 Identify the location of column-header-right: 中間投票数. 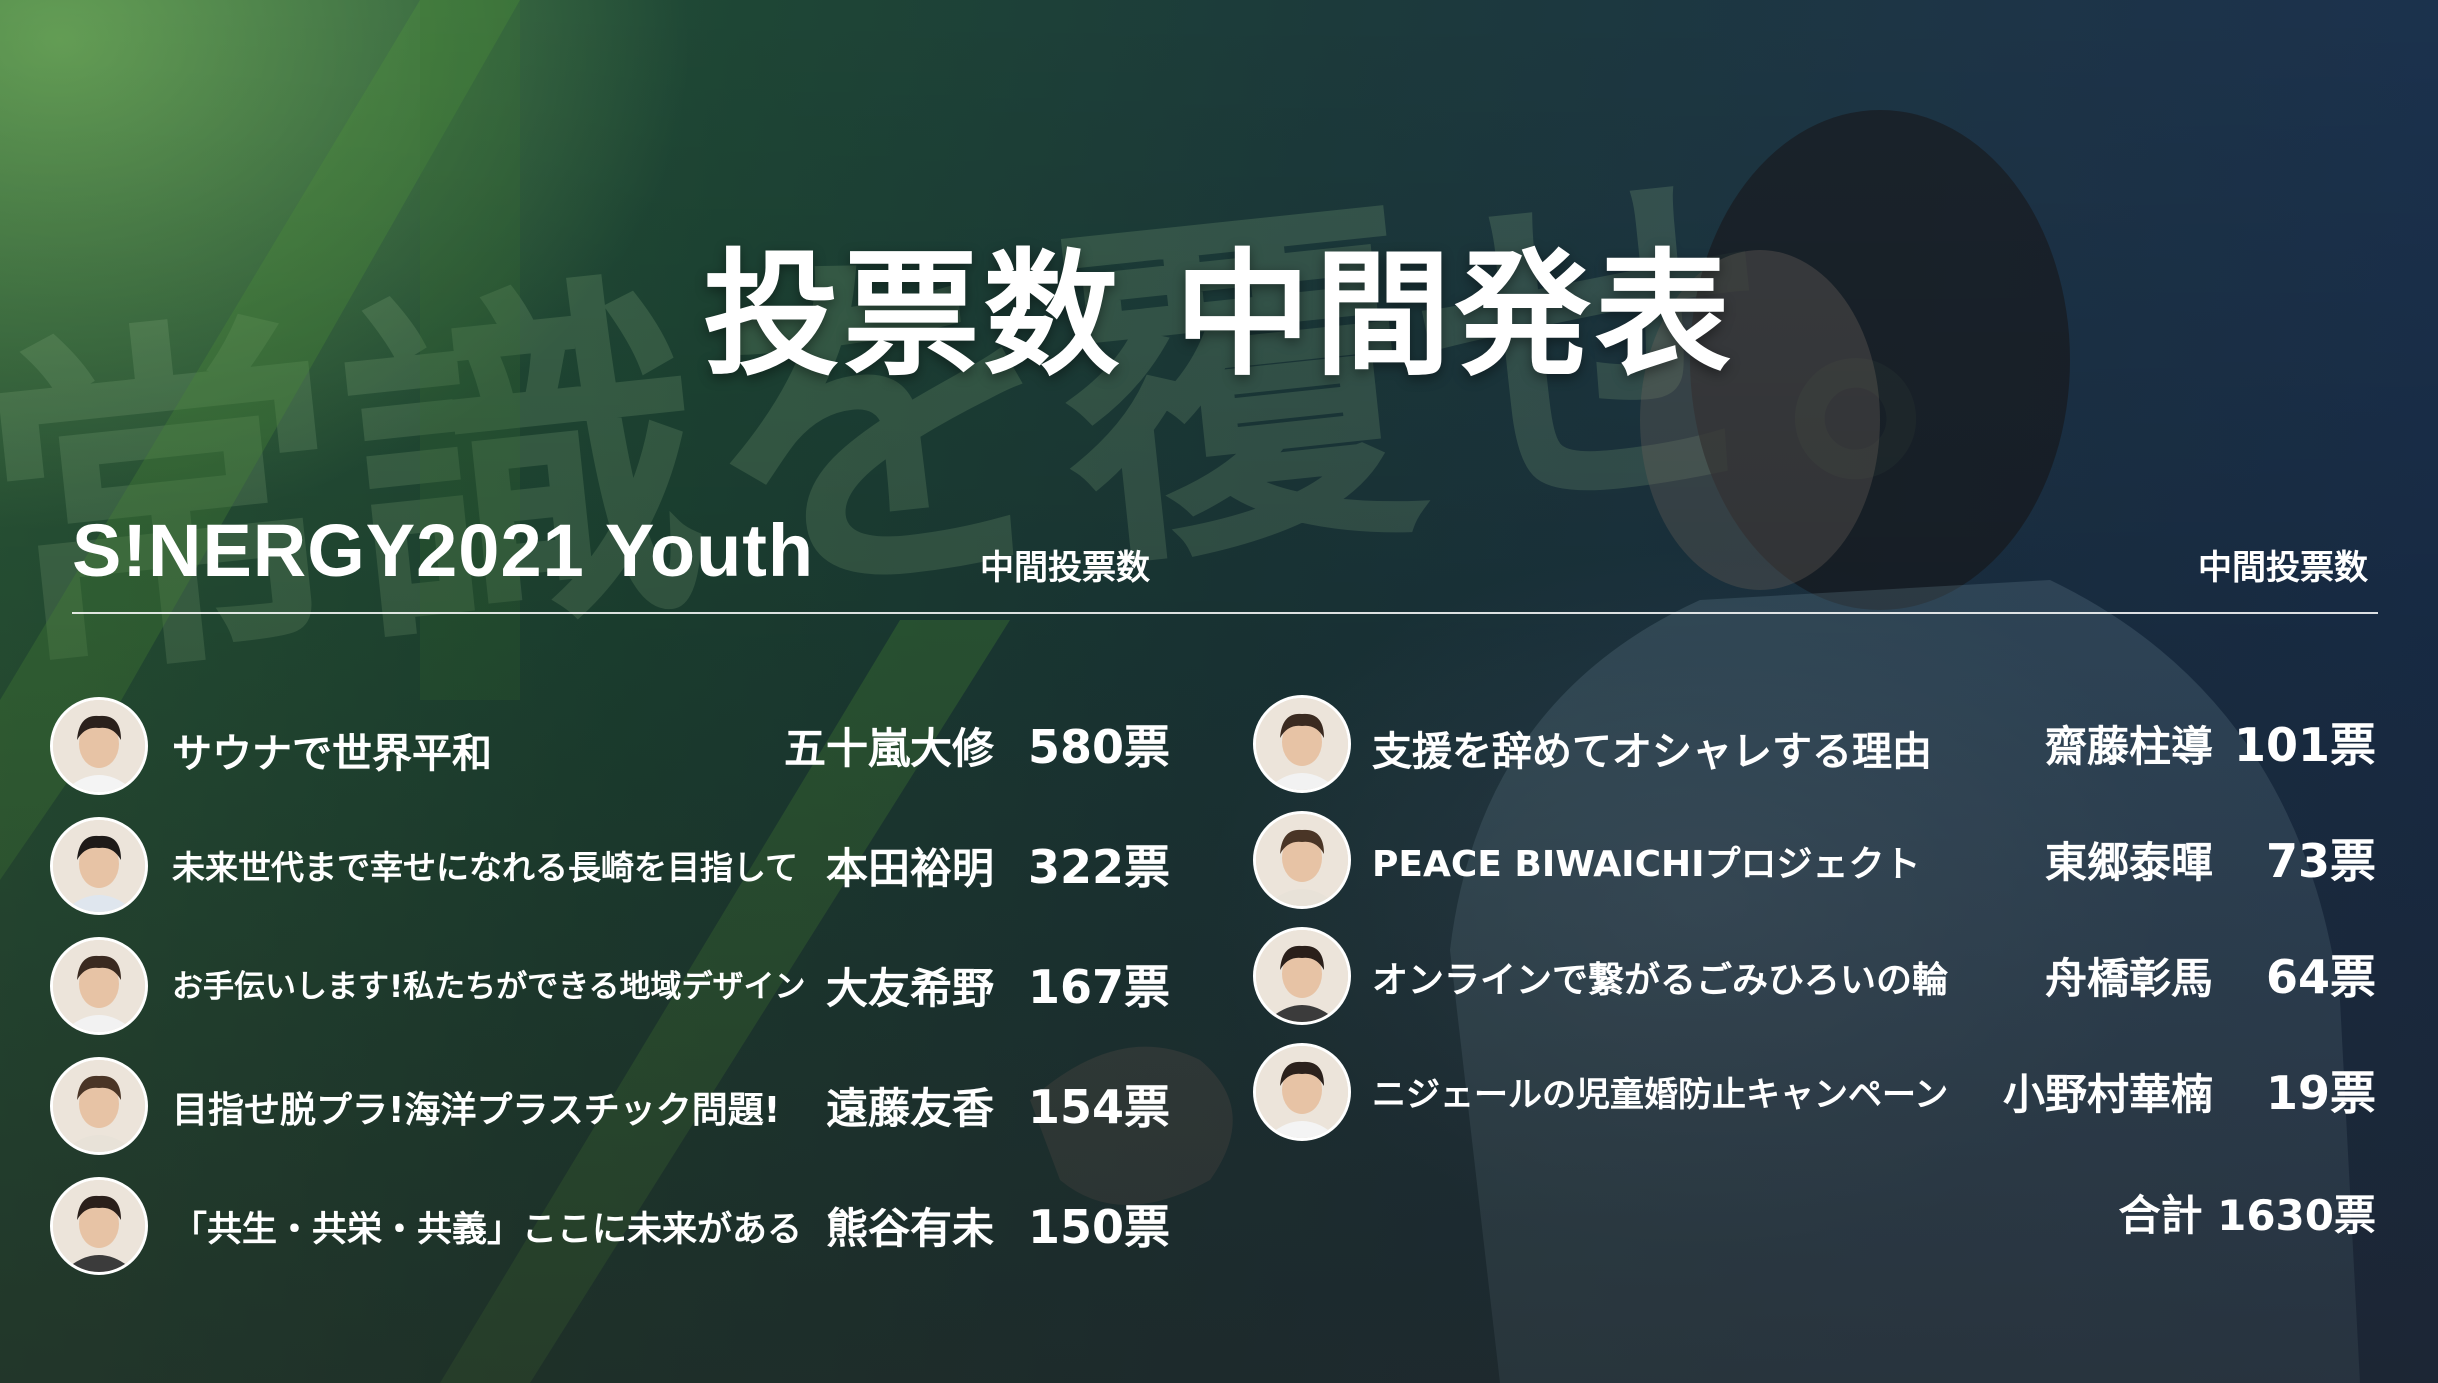
(2283, 568).